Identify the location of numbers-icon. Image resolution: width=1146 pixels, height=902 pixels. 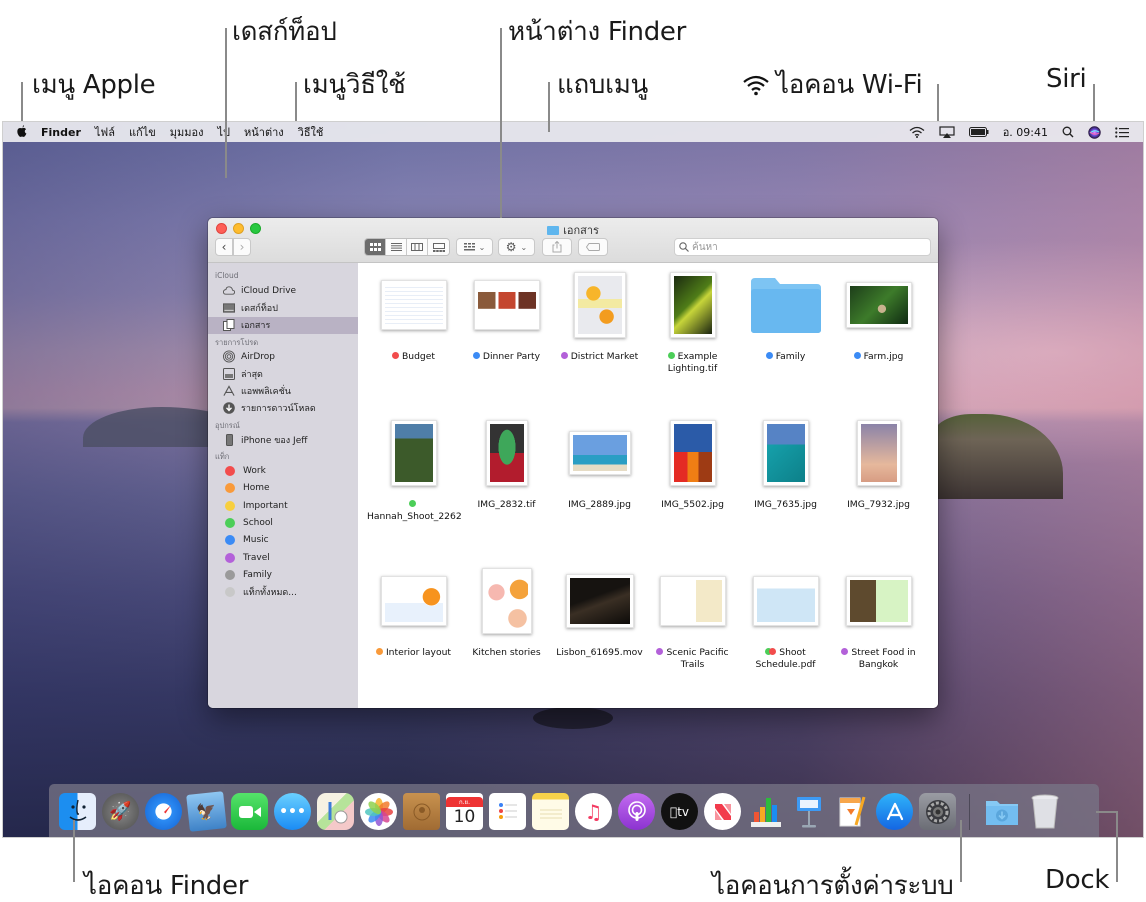
(765, 811).